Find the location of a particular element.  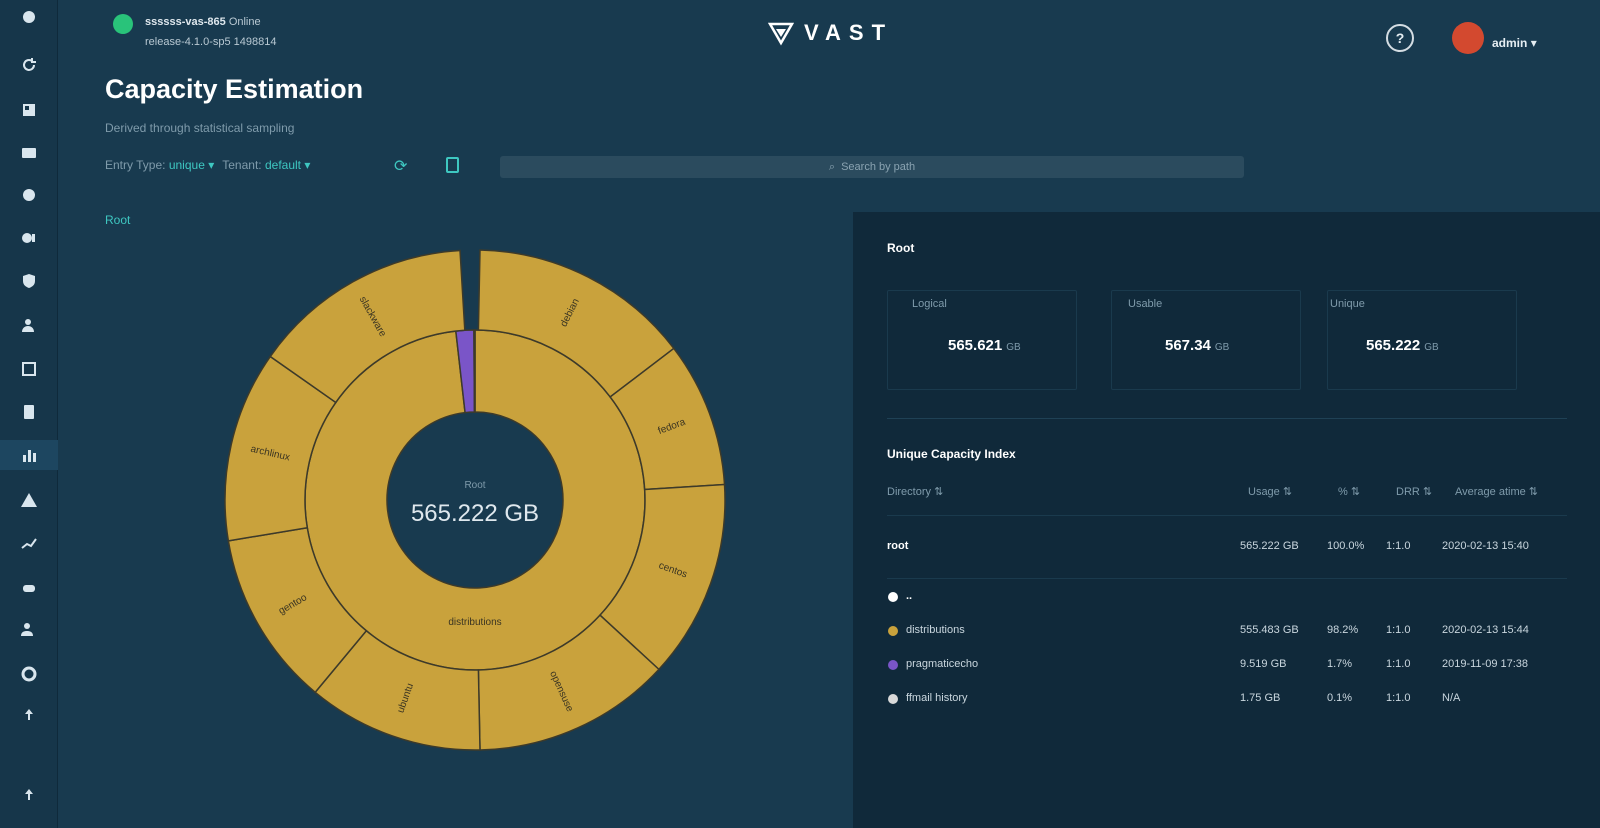

table-row-root-name: root is located at coordinates (897, 546).